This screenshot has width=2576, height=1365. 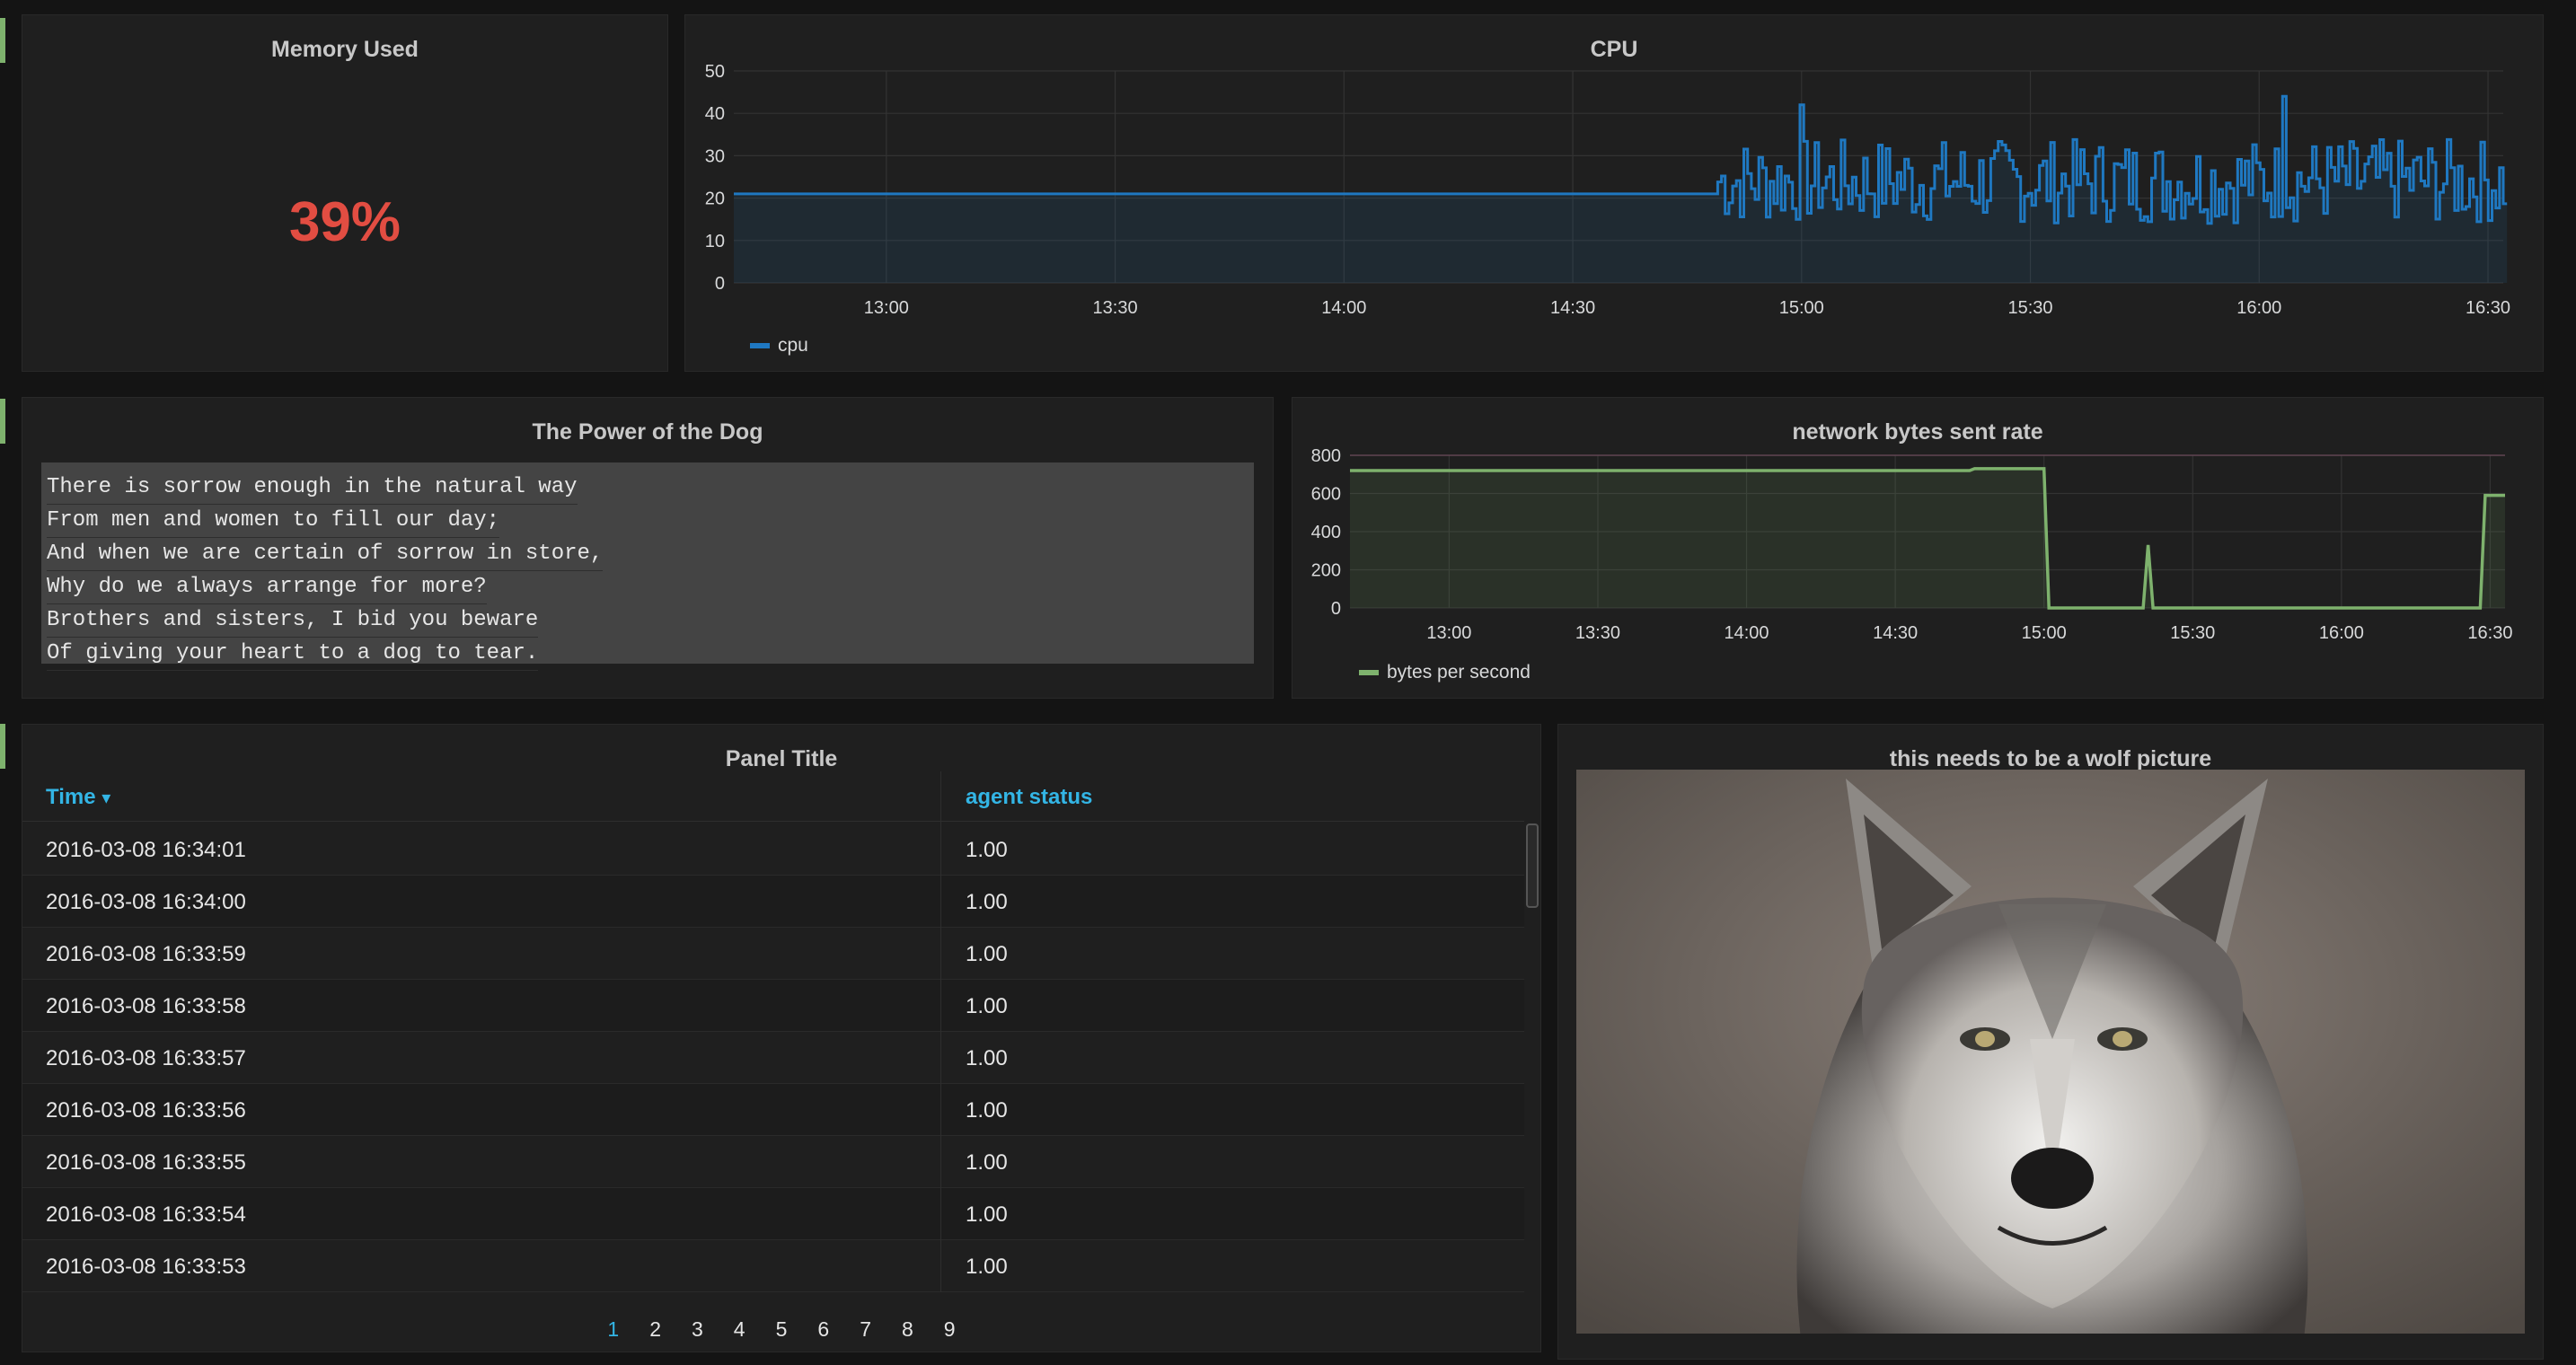 What do you see at coordinates (146, 1006) in the screenshot?
I see `cell-time: 2016-03-08 16:33:58` at bounding box center [146, 1006].